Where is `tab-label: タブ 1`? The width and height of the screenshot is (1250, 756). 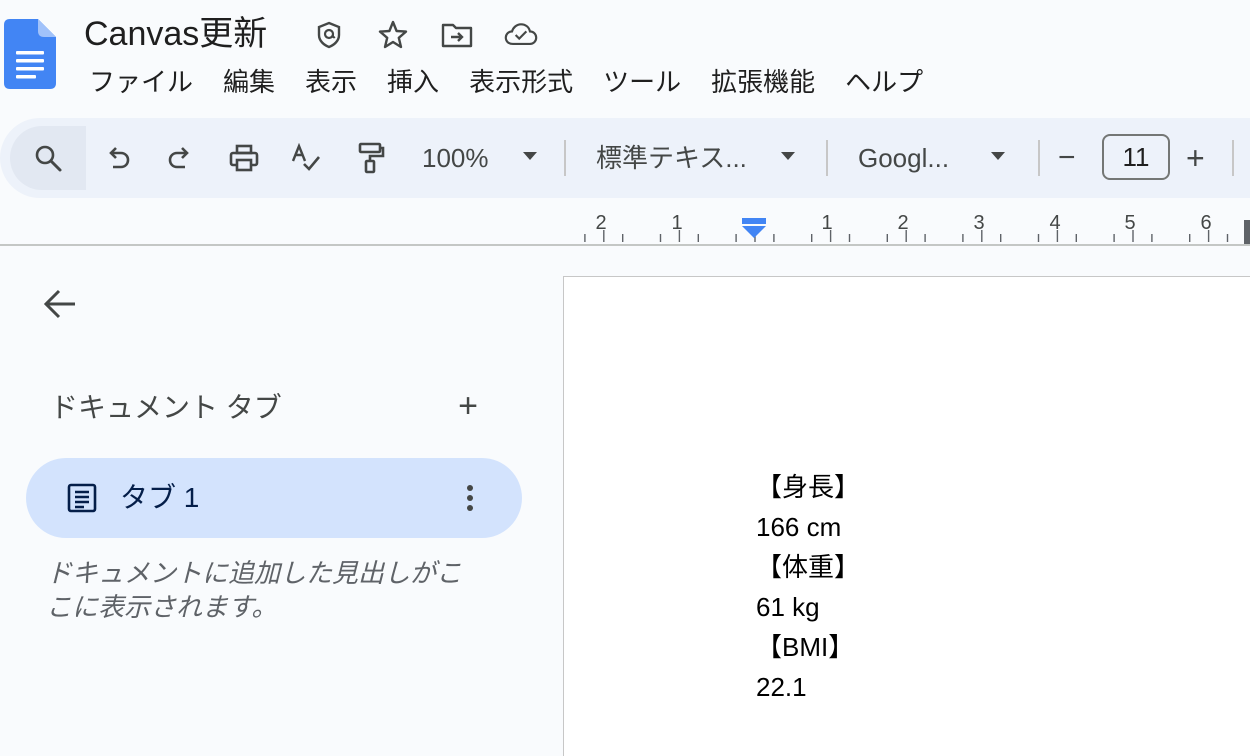
tab-label: タブ 1 is located at coordinates (160, 497).